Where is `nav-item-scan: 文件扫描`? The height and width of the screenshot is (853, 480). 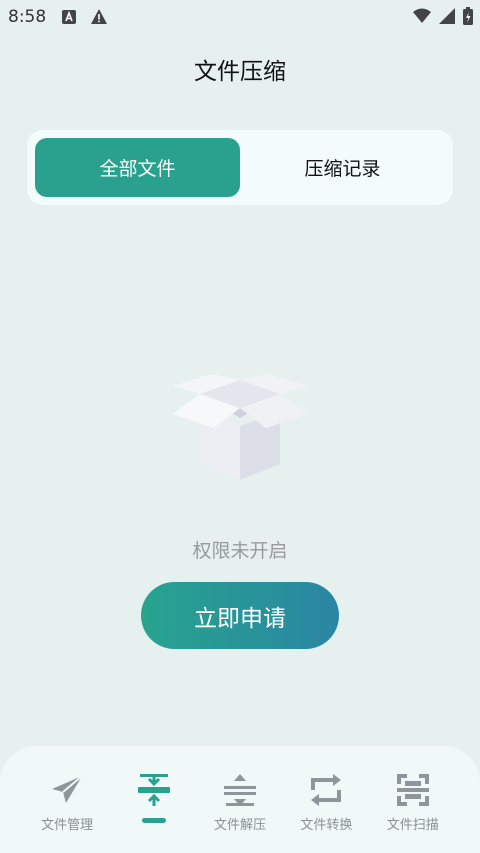
nav-item-scan: 文件扫描 is located at coordinates (413, 812).